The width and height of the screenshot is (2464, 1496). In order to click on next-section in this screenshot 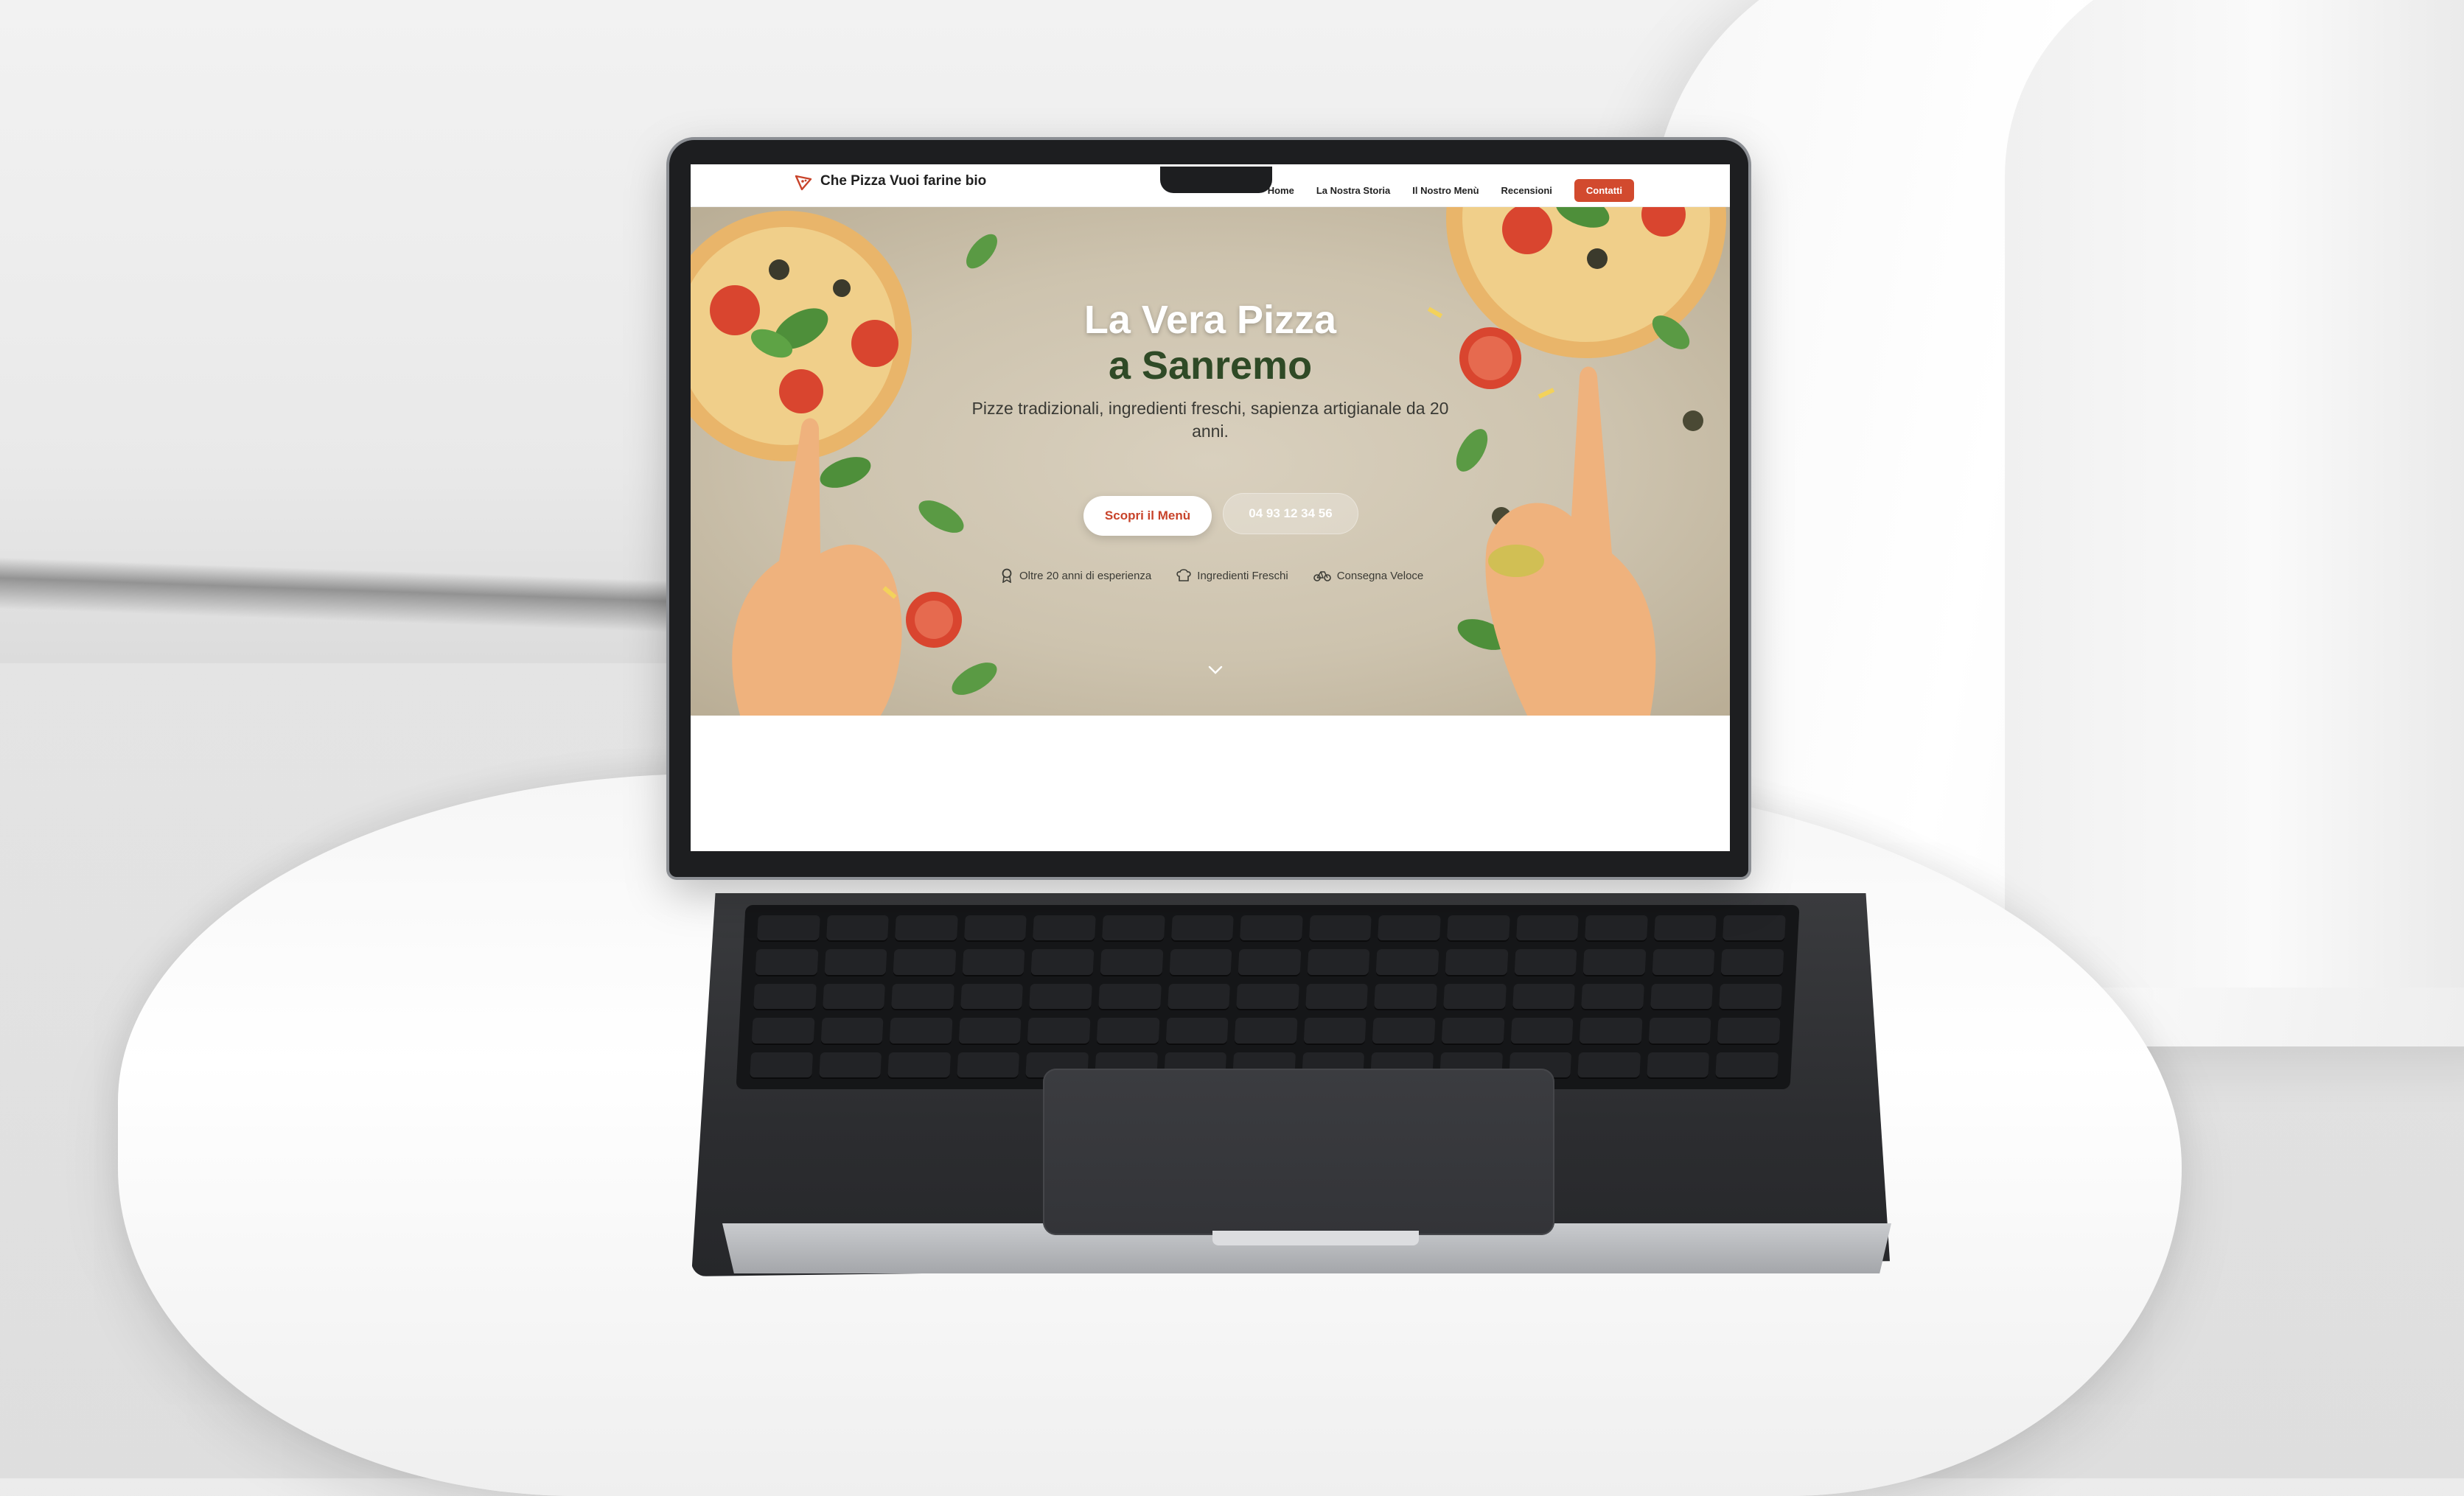, I will do `click(1210, 783)`.